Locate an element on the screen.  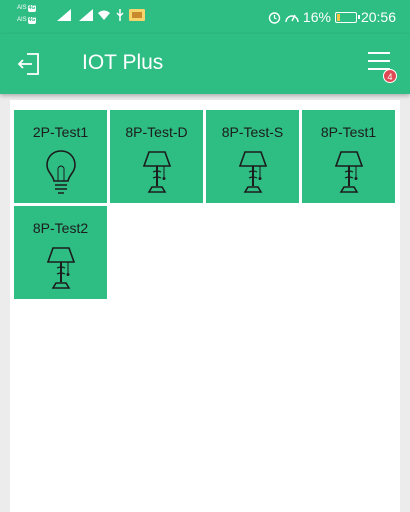
status-bar: AIS 4G AIS 4G 16% 20:56 is located at coordinates (205, 17).